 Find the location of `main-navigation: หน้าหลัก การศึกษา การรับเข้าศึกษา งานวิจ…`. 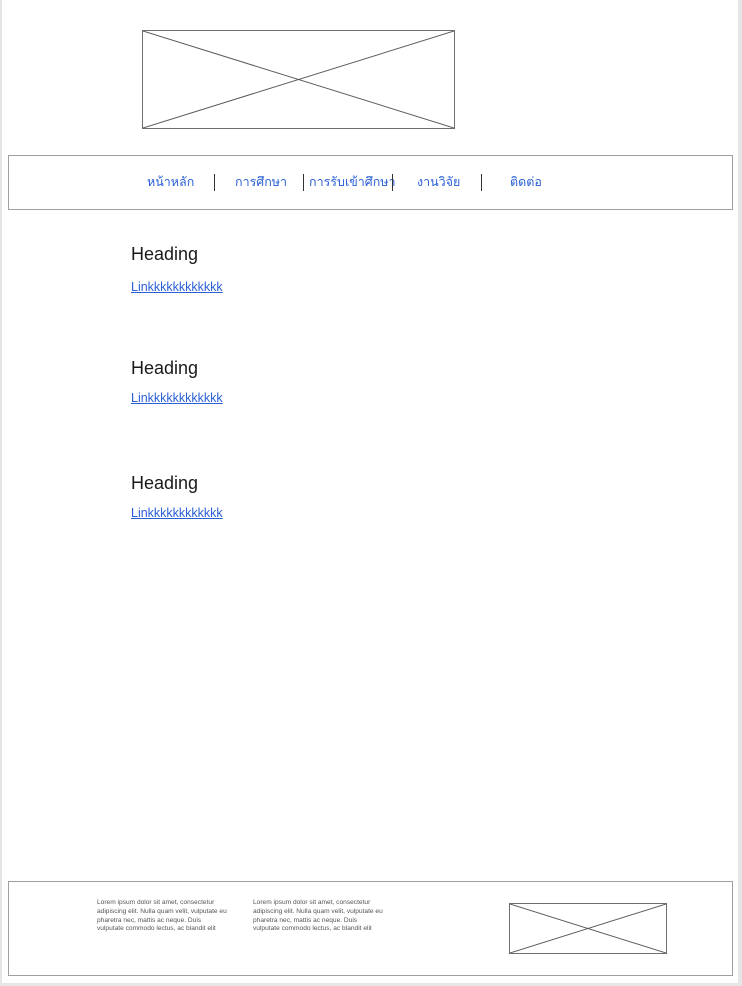

main-navigation: หน้าหลัก การศึกษา การรับเข้าศึกษา งานวิจ… is located at coordinates (370, 182).